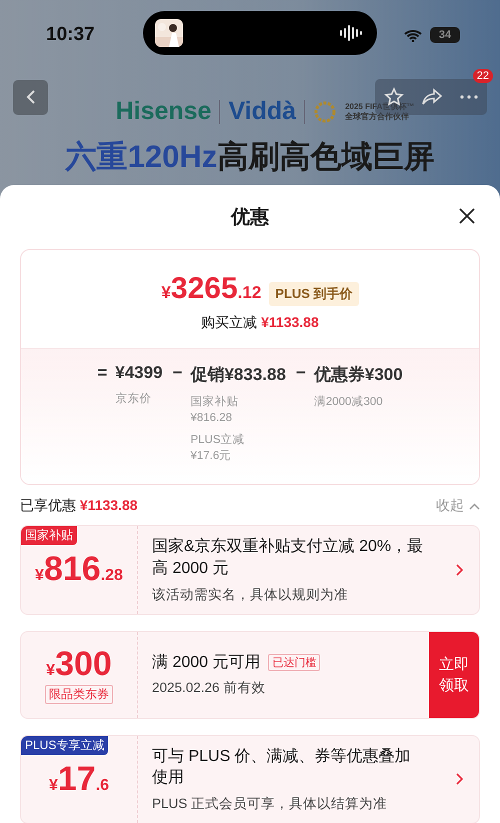 This screenshot has height=823, width=500. Describe the element at coordinates (218, 448) in the screenshot. I see `breakdown-note: PLUS立减 ¥17.6元` at that location.